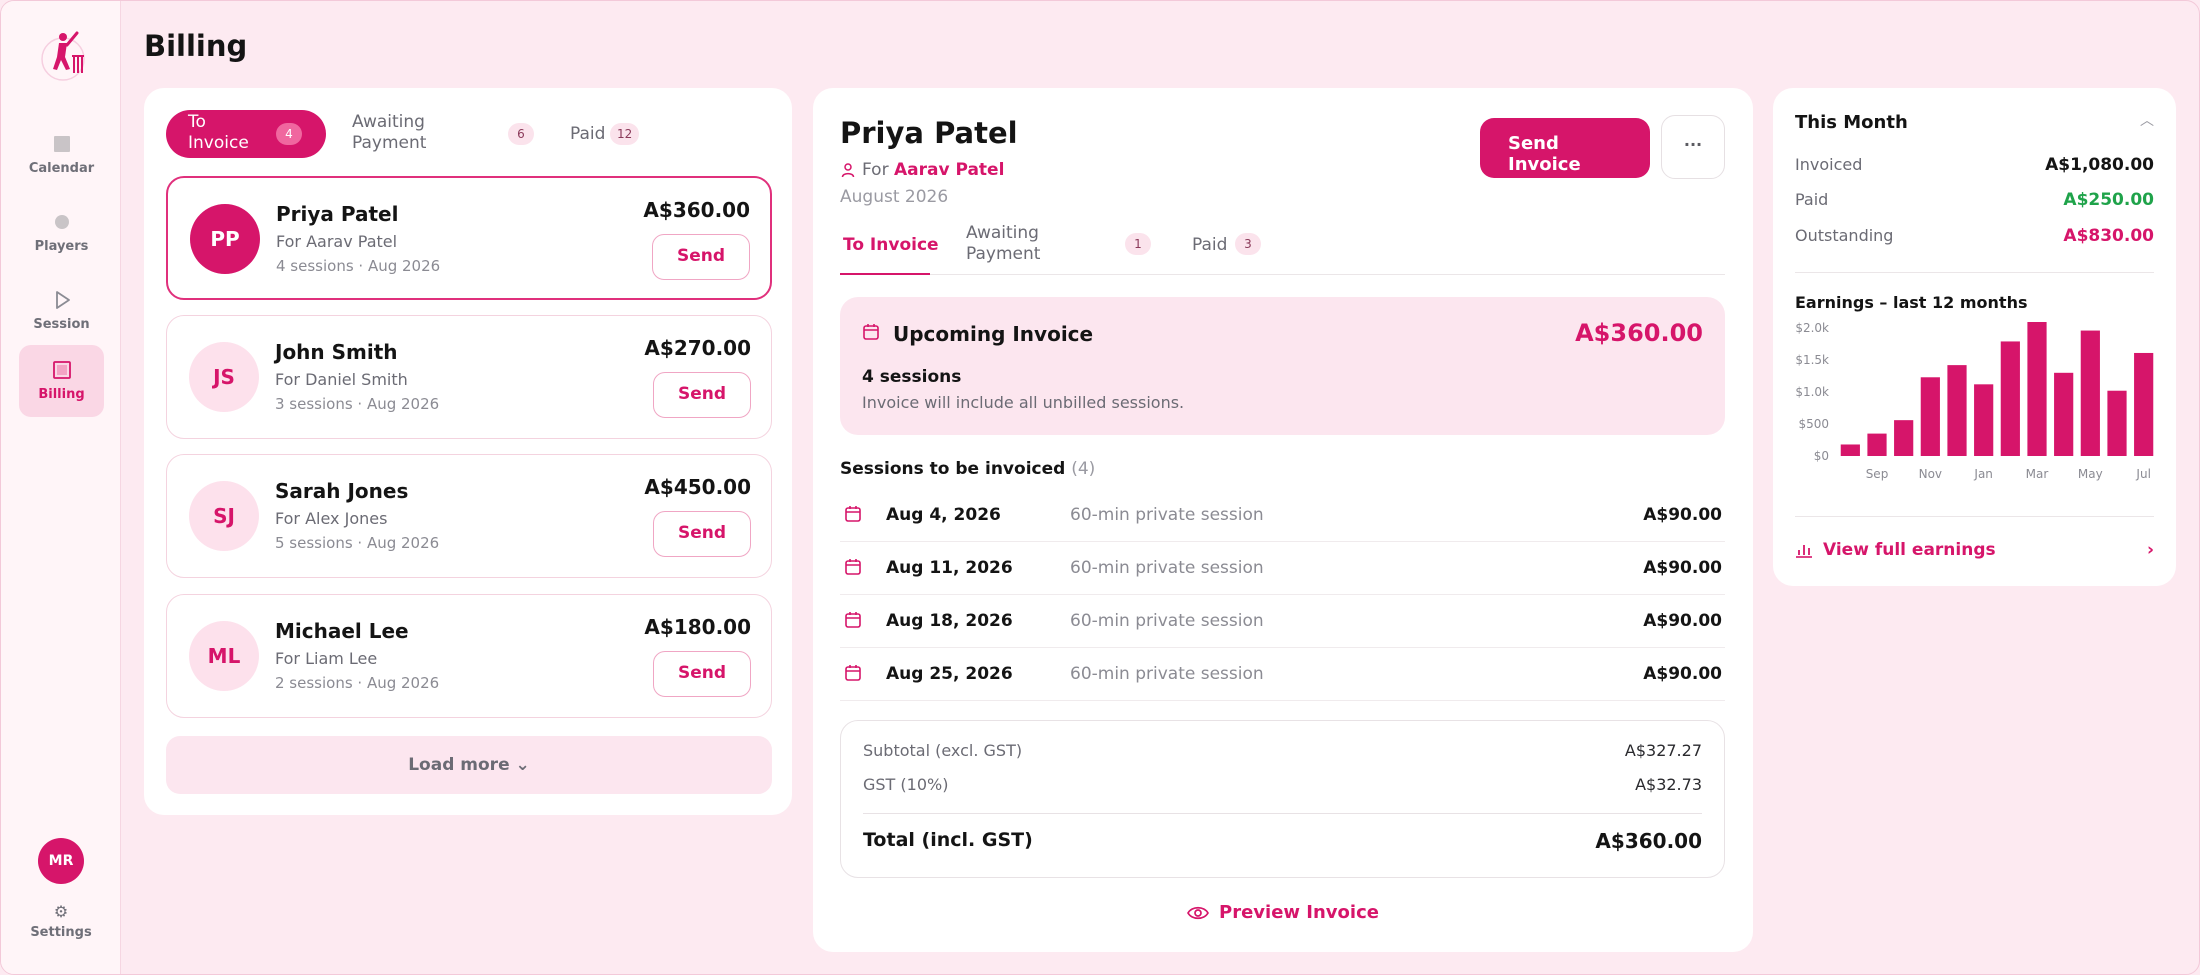 The width and height of the screenshot is (2200, 975). What do you see at coordinates (1812, 360) in the screenshot?
I see `y-tick-label: $1.5k` at bounding box center [1812, 360].